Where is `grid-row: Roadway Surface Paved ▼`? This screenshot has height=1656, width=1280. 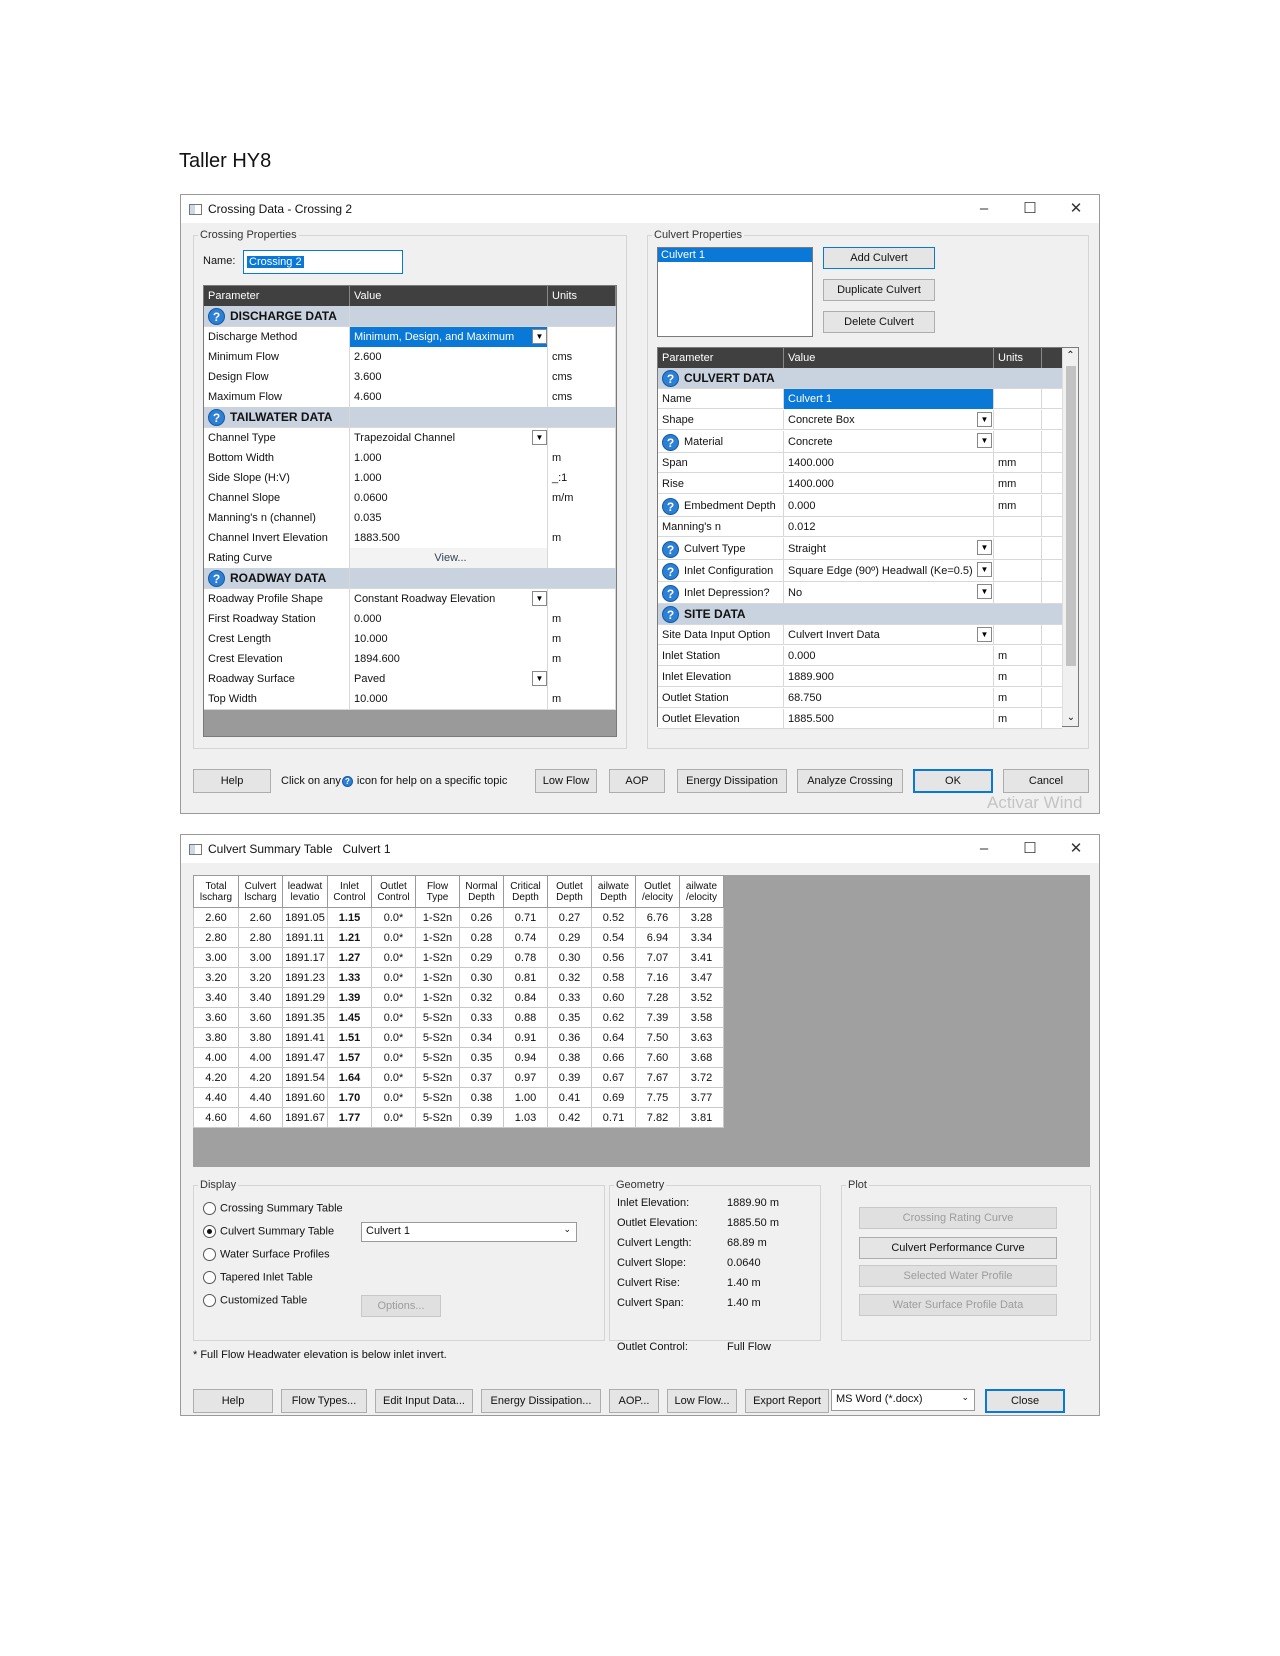
grid-row: Roadway Surface Paved ▼ is located at coordinates (410, 679).